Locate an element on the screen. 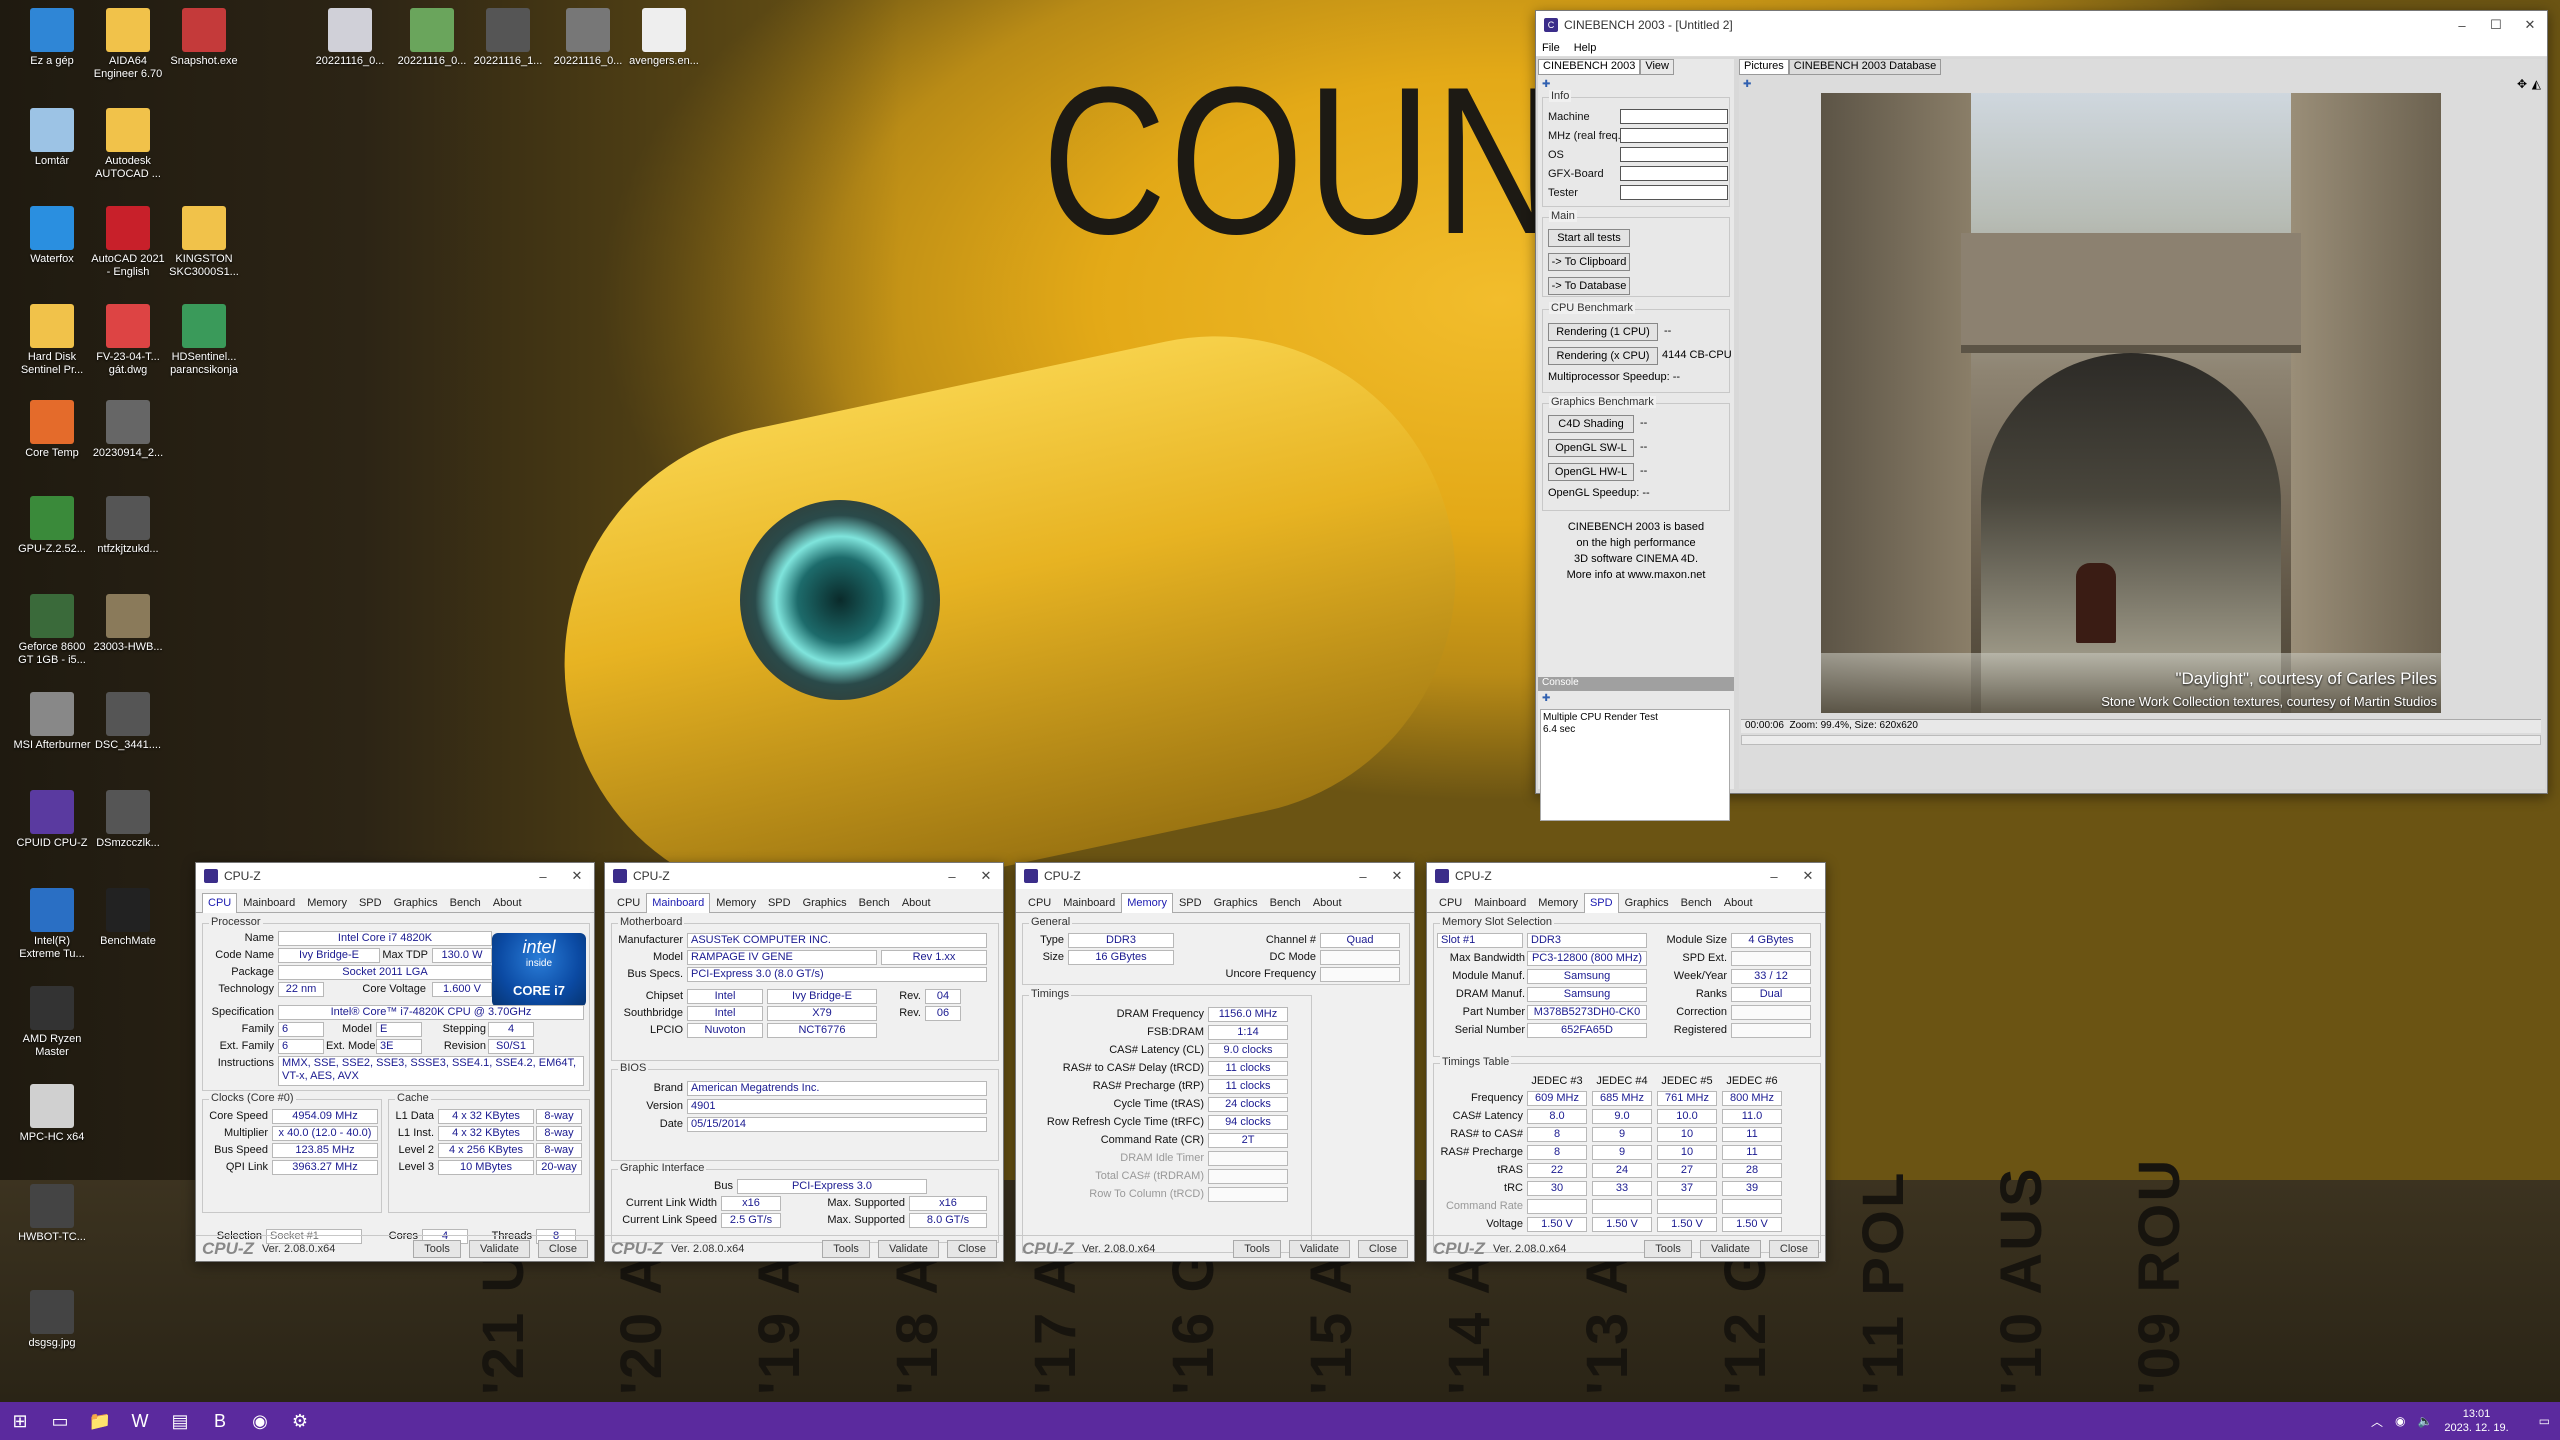 Image resolution: width=2560 pixels, height=1440 pixels. desktop-icon: Waterfox is located at coordinates (52, 236).